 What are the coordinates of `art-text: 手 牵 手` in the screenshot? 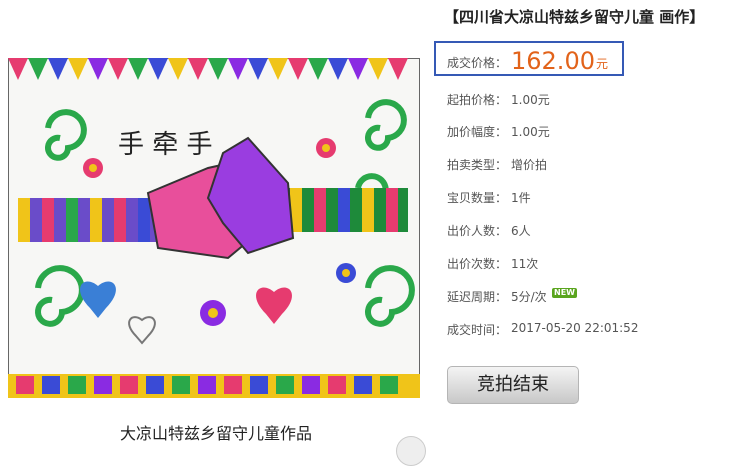 It's located at (165, 145).